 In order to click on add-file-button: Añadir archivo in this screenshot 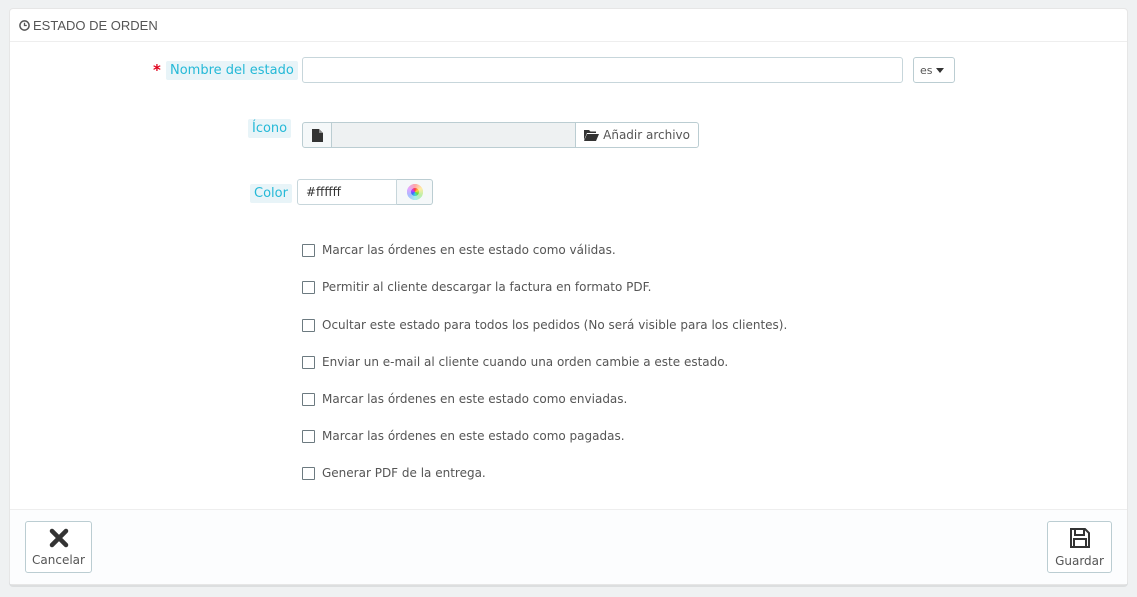, I will do `click(637, 135)`.